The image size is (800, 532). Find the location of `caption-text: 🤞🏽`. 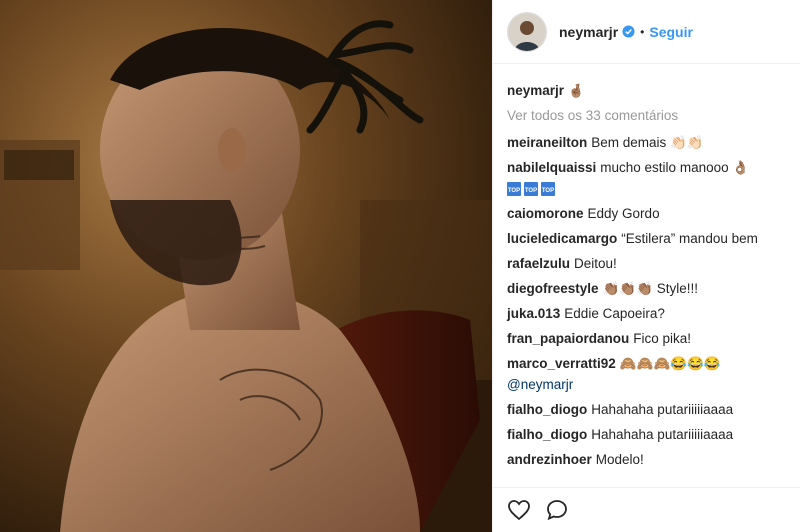

caption-text: 🤞🏽 is located at coordinates (576, 90).